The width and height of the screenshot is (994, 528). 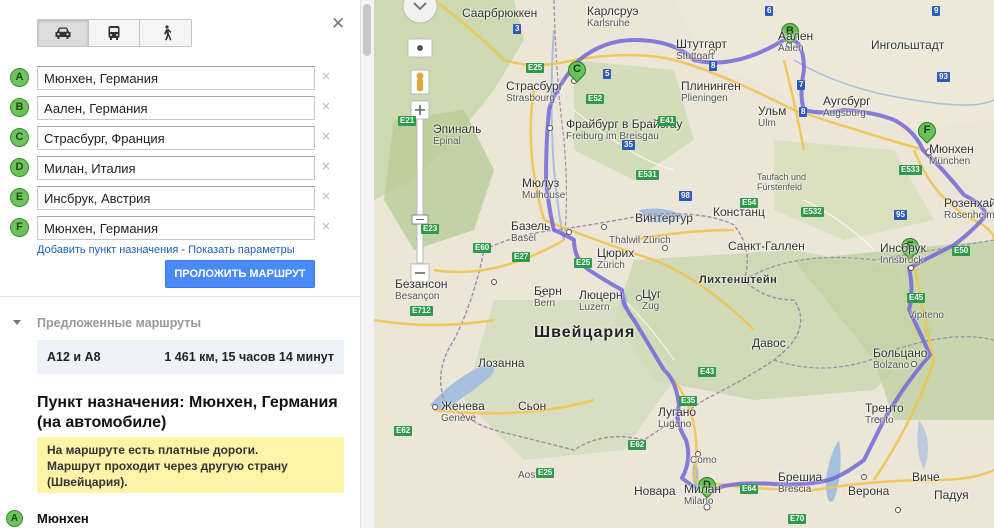 I want to click on close-icon: ✕, so click(x=338, y=24).